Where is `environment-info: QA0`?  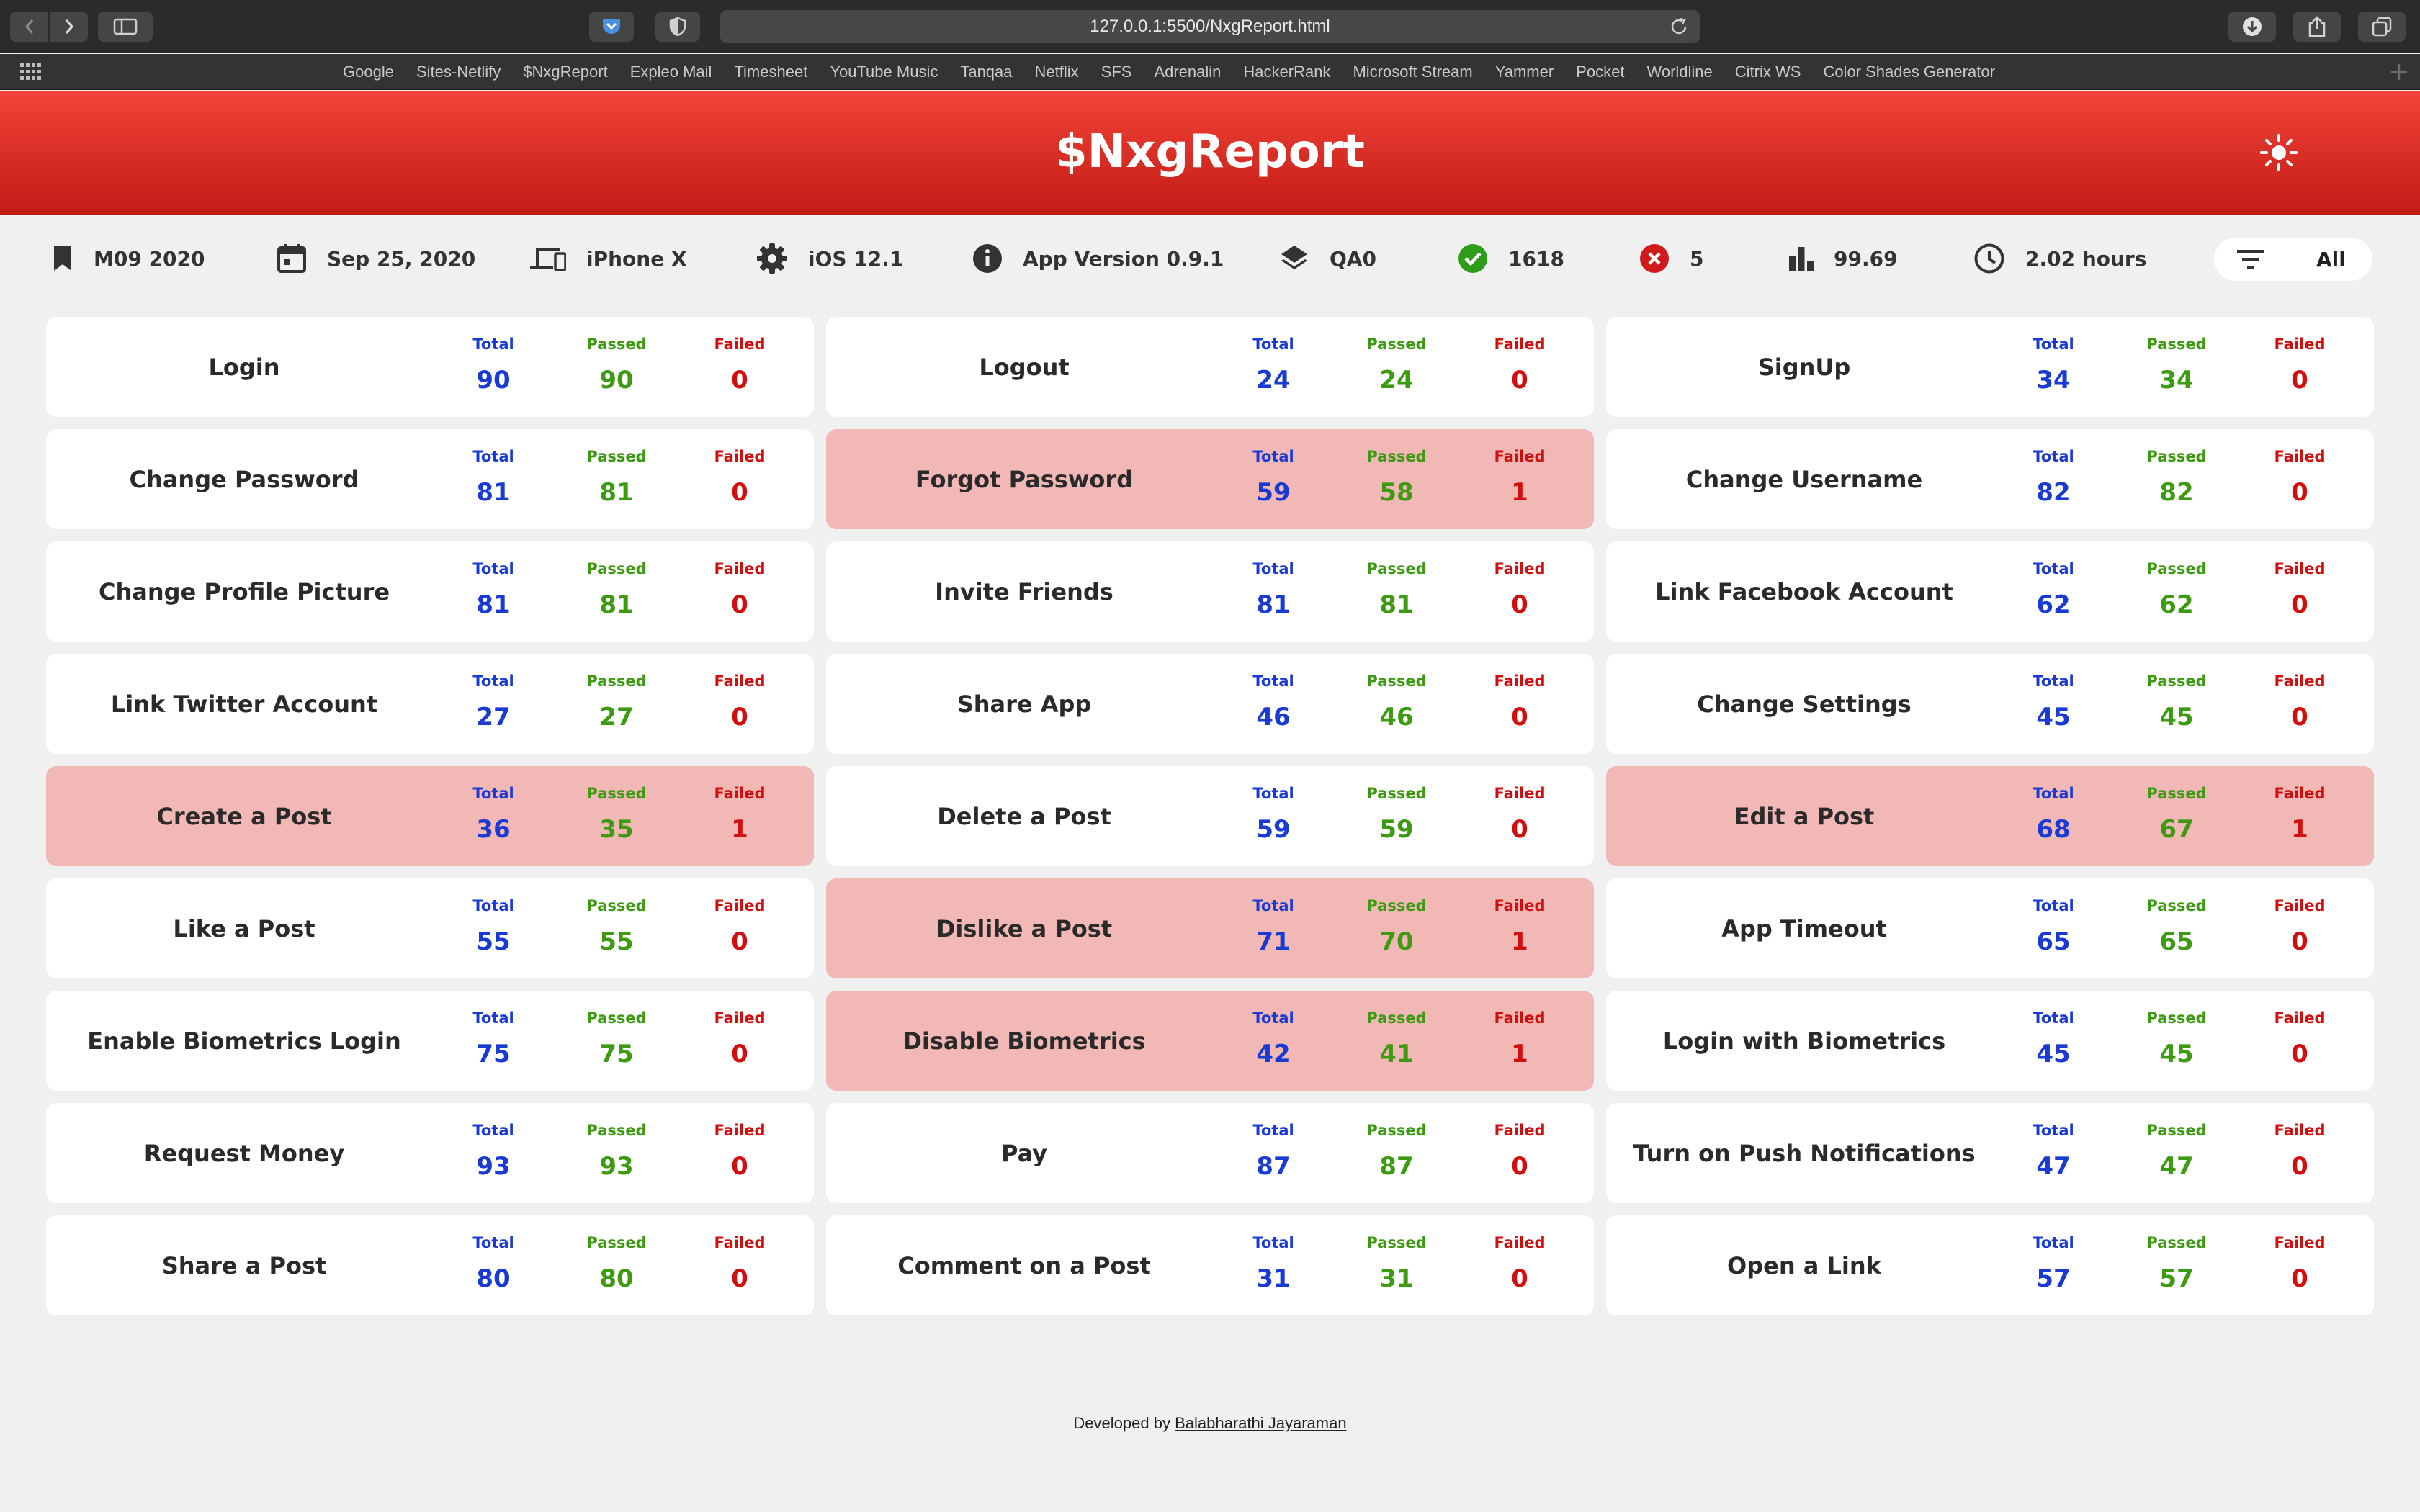
environment-info: QA0 is located at coordinates (1327, 258).